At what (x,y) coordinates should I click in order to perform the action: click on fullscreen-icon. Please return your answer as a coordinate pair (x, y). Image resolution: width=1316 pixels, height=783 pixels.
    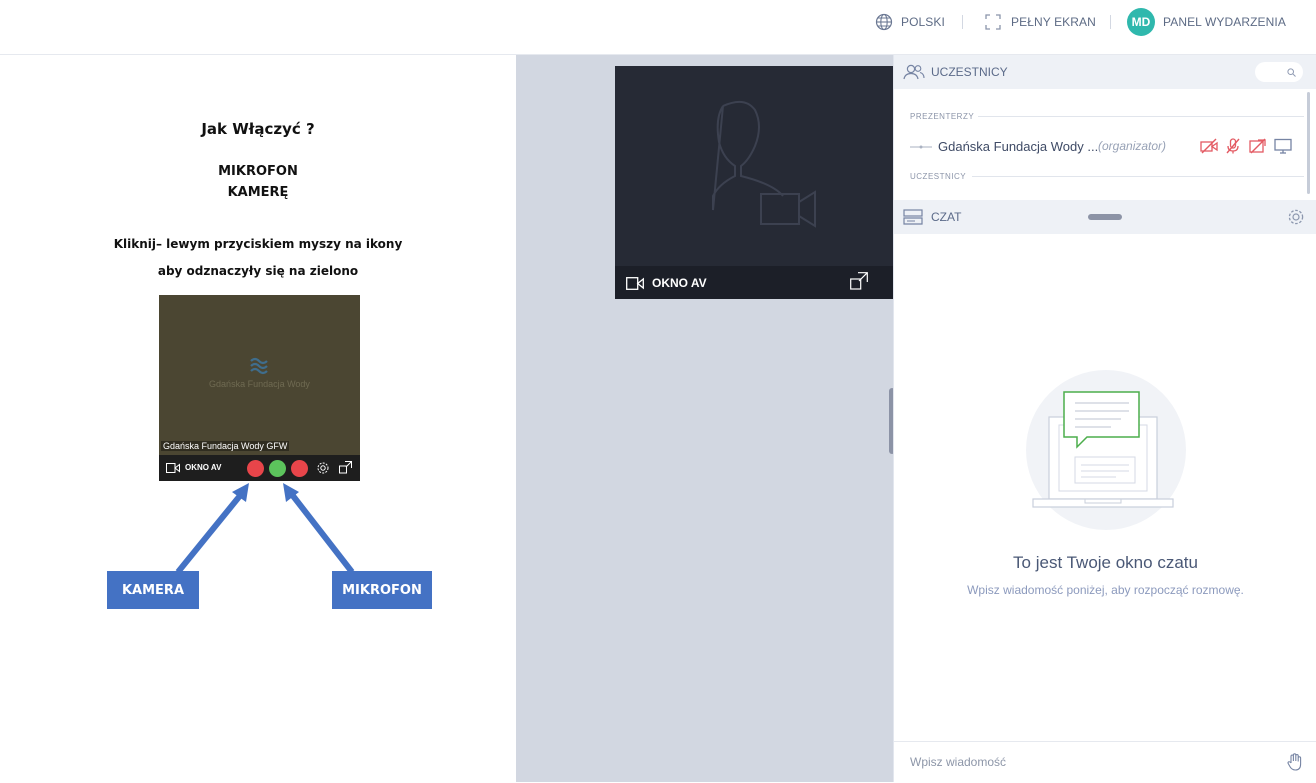
    Looking at the image, I should click on (993, 22).